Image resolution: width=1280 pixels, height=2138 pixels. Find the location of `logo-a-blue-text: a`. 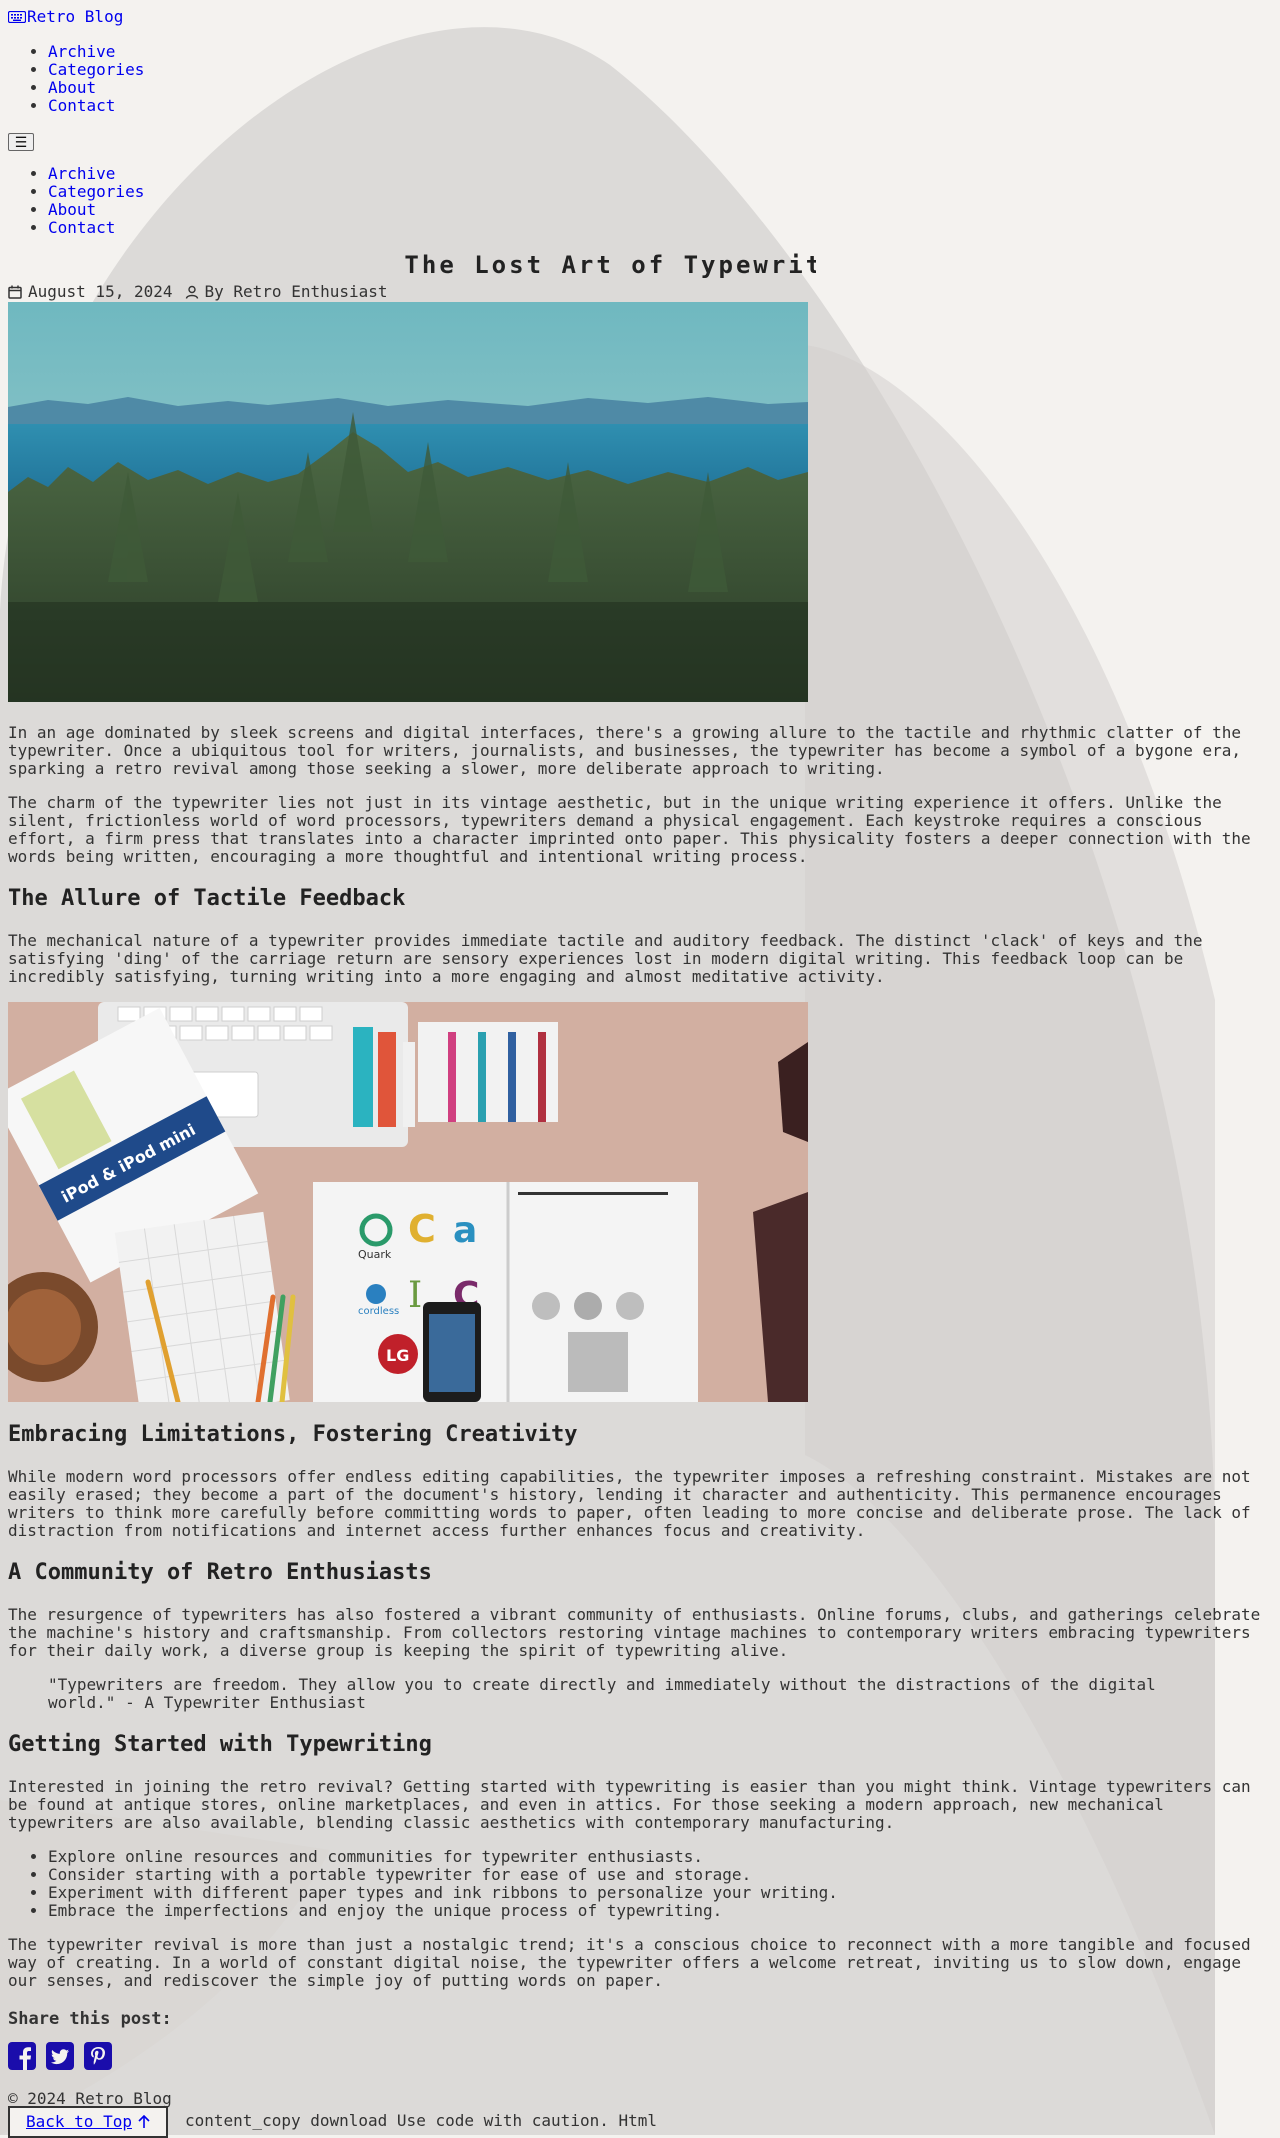

logo-a-blue-text: a is located at coordinates (465, 1230).